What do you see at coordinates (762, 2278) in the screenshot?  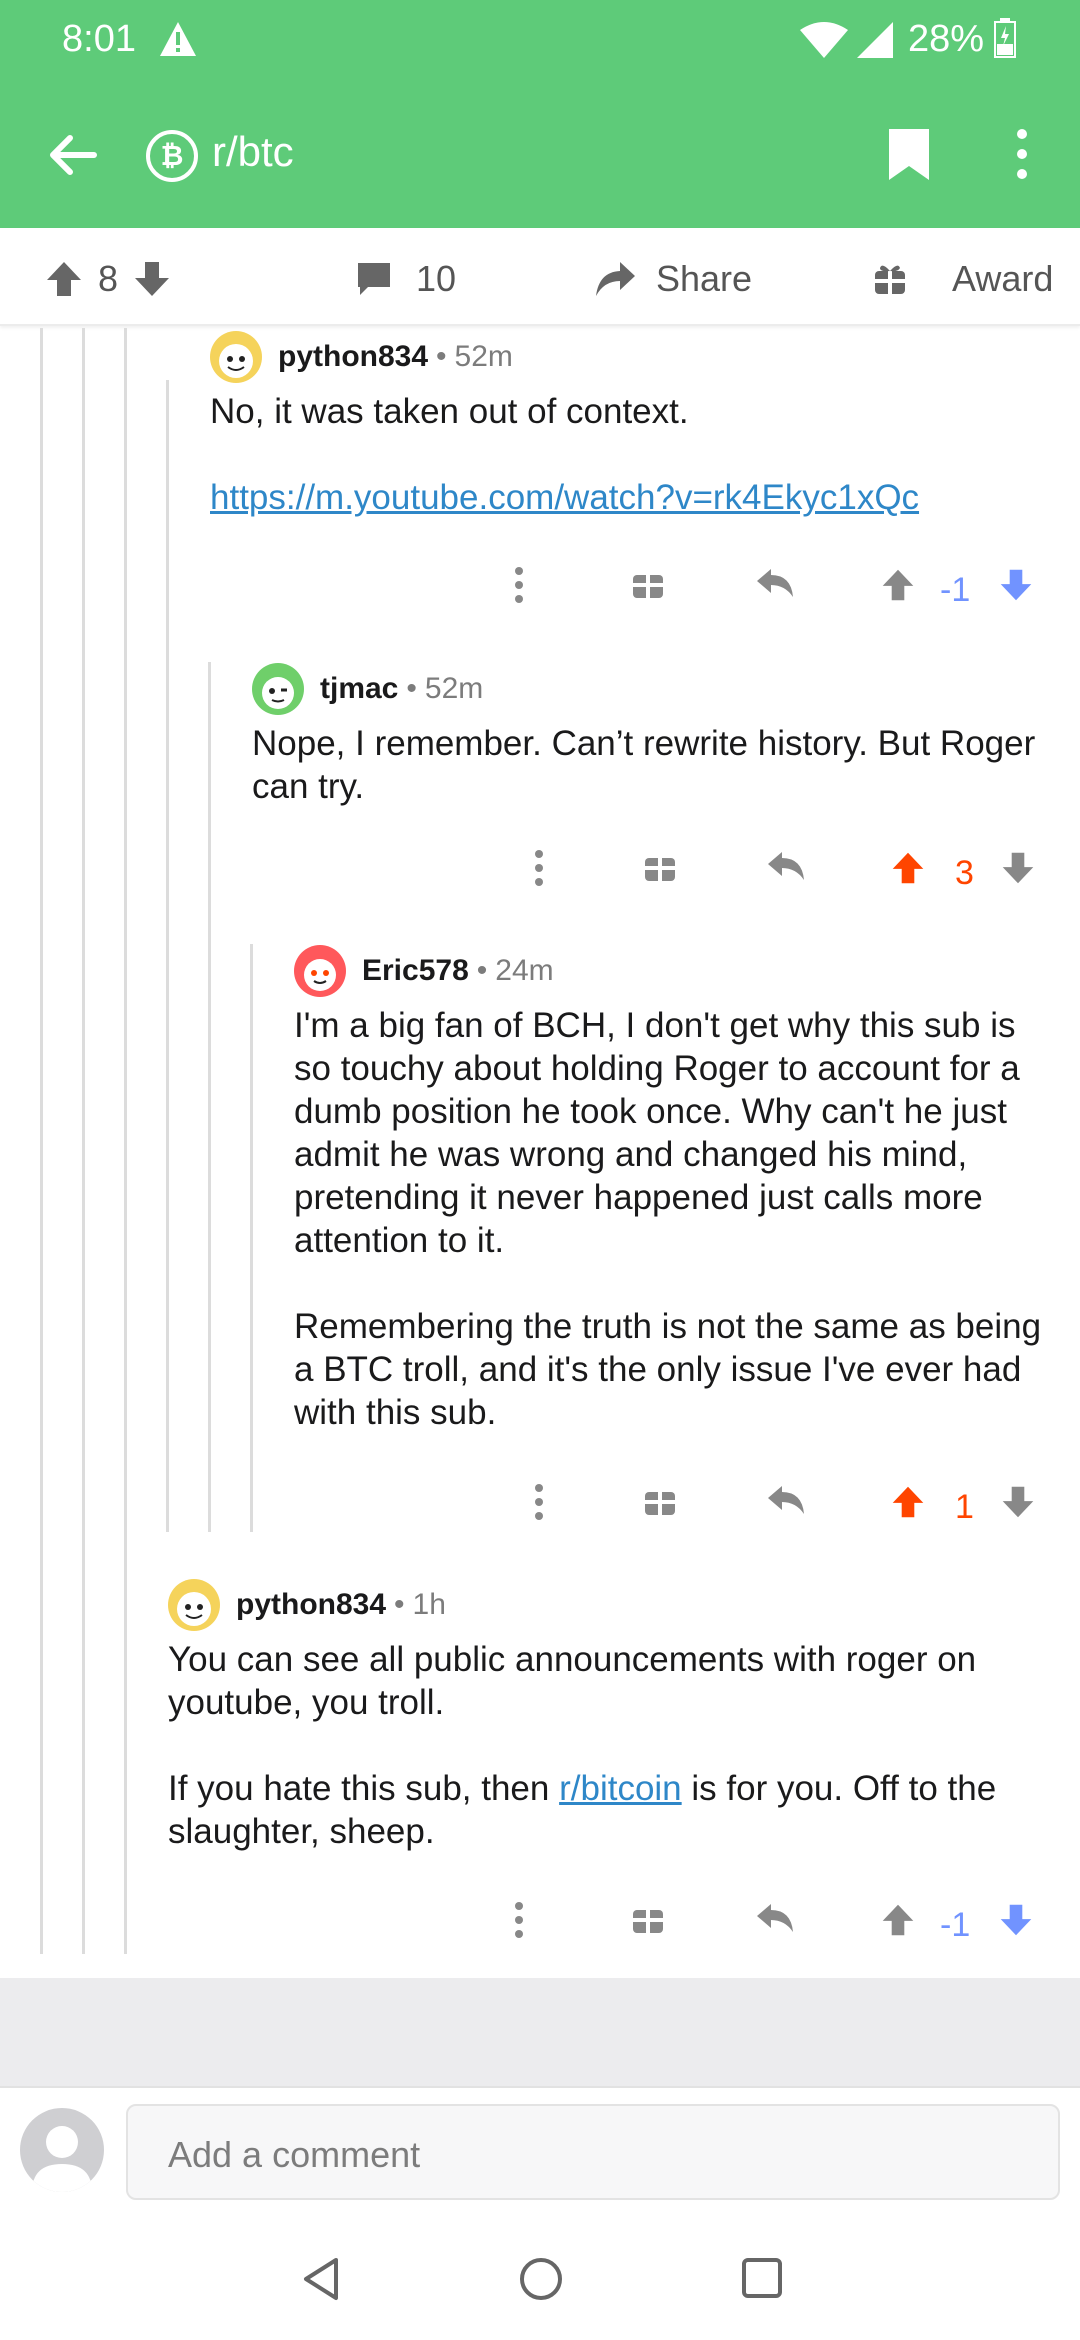 I see `nav-recents-icon` at bounding box center [762, 2278].